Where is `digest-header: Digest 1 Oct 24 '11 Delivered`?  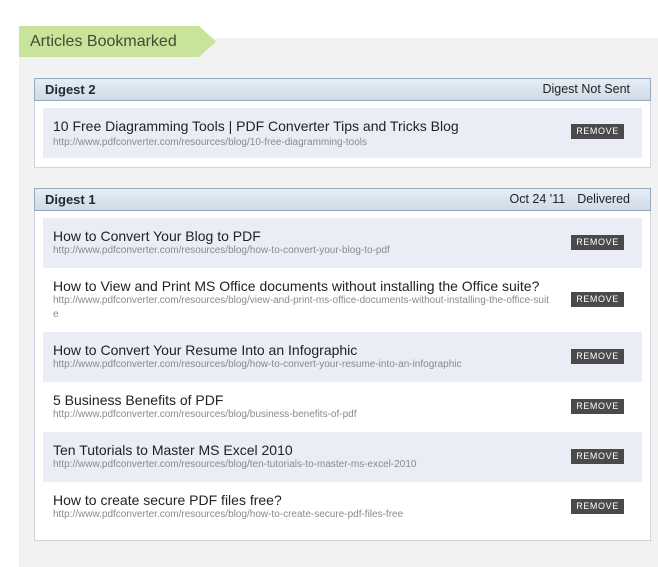
digest-header: Digest 1 Oct 24 '11 Delivered is located at coordinates (342, 199).